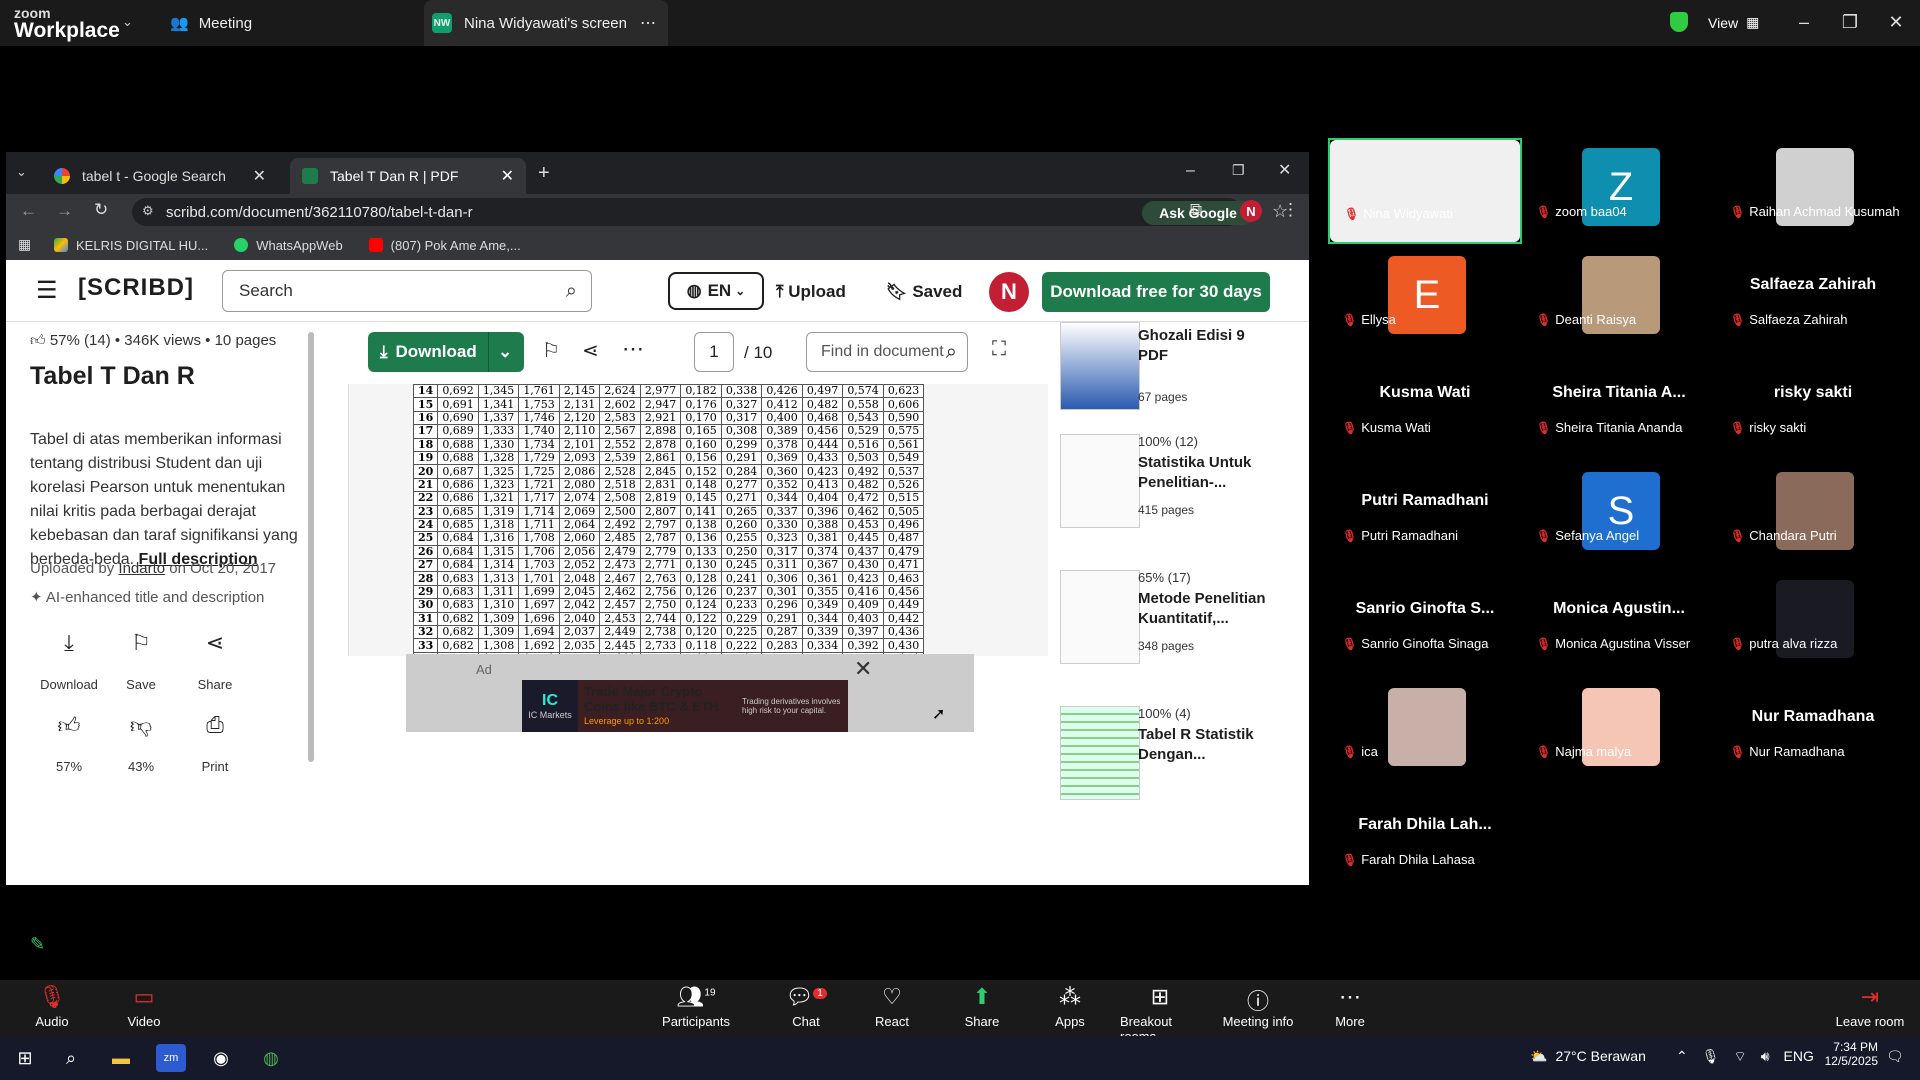  I want to click on react-button: ♡ React, so click(892, 1006).